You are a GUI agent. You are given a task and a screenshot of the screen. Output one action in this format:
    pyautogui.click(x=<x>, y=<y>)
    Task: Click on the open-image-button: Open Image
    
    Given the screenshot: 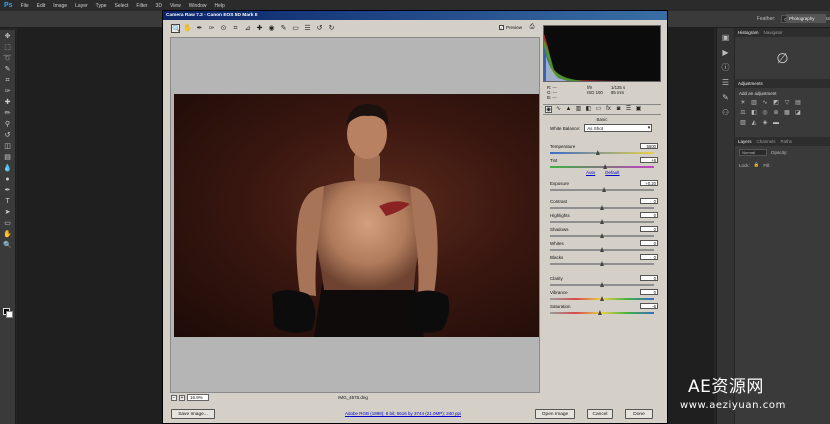 What is the action you would take?
    pyautogui.click(x=555, y=414)
    